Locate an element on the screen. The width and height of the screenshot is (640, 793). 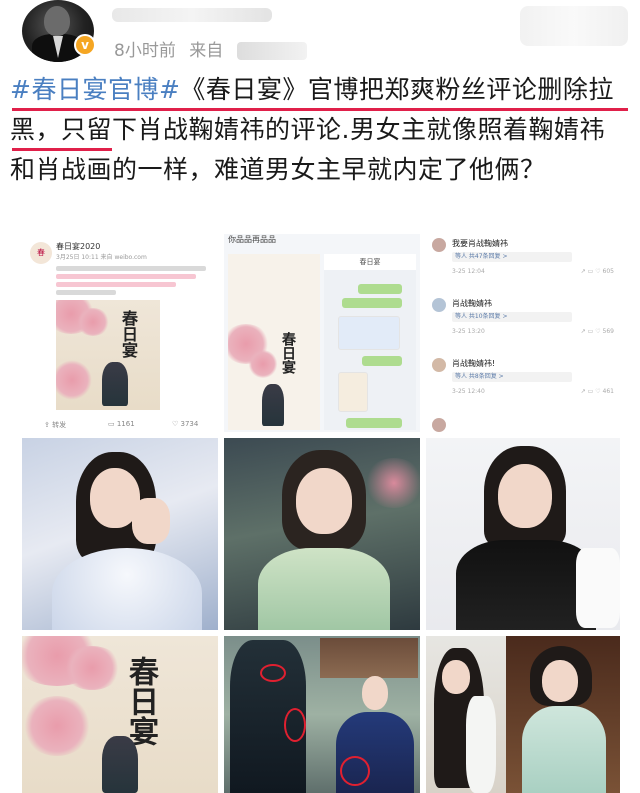
poster-chunriyan: 春日宴 is located at coordinates (120, 714).